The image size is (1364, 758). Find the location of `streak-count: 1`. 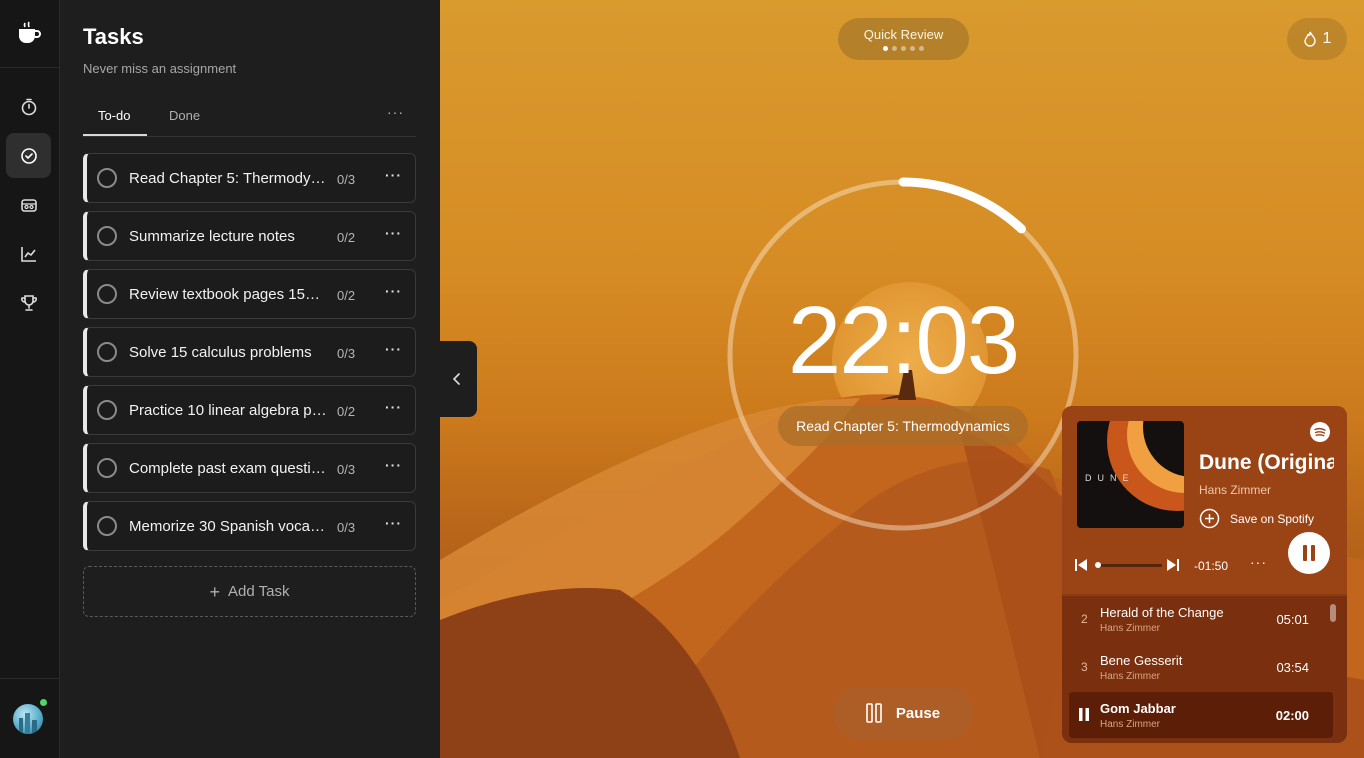

streak-count: 1 is located at coordinates (1327, 38).